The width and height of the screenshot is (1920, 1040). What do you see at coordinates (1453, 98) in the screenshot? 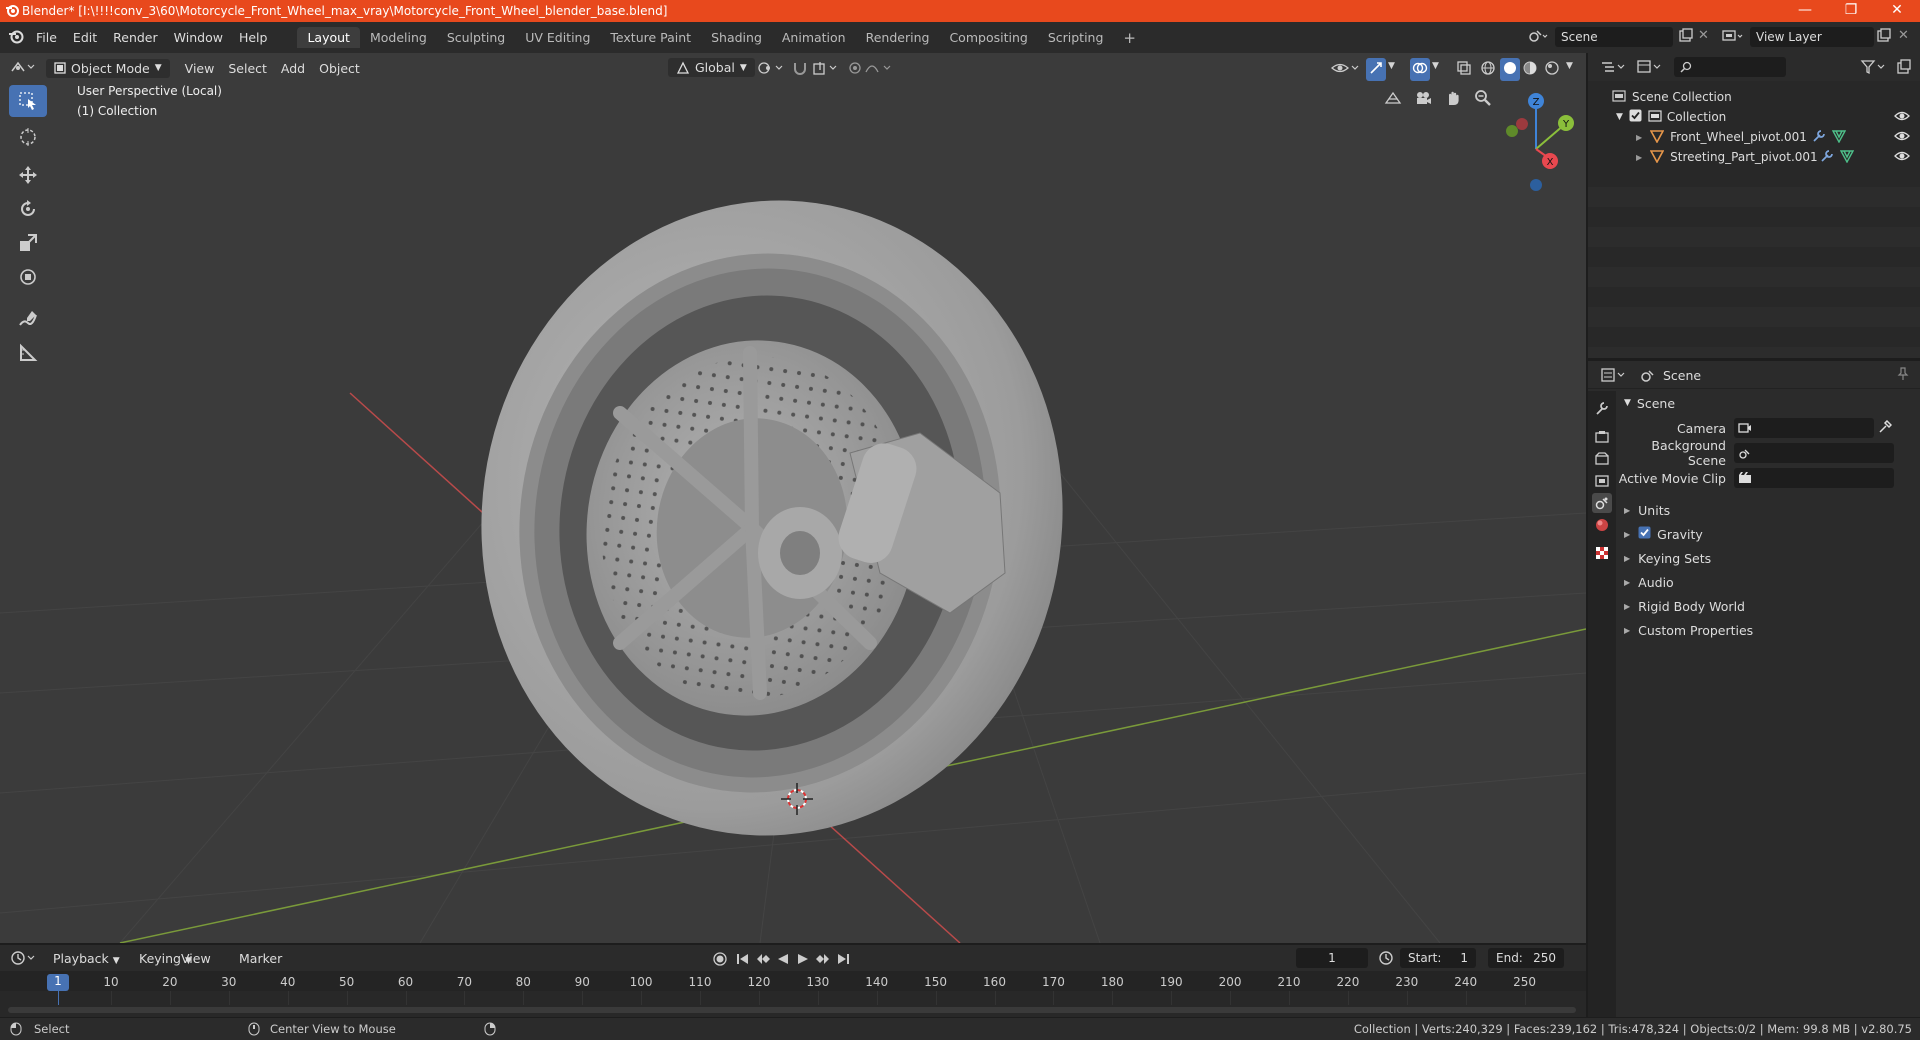
I see `pan-view-hand-icon` at bounding box center [1453, 98].